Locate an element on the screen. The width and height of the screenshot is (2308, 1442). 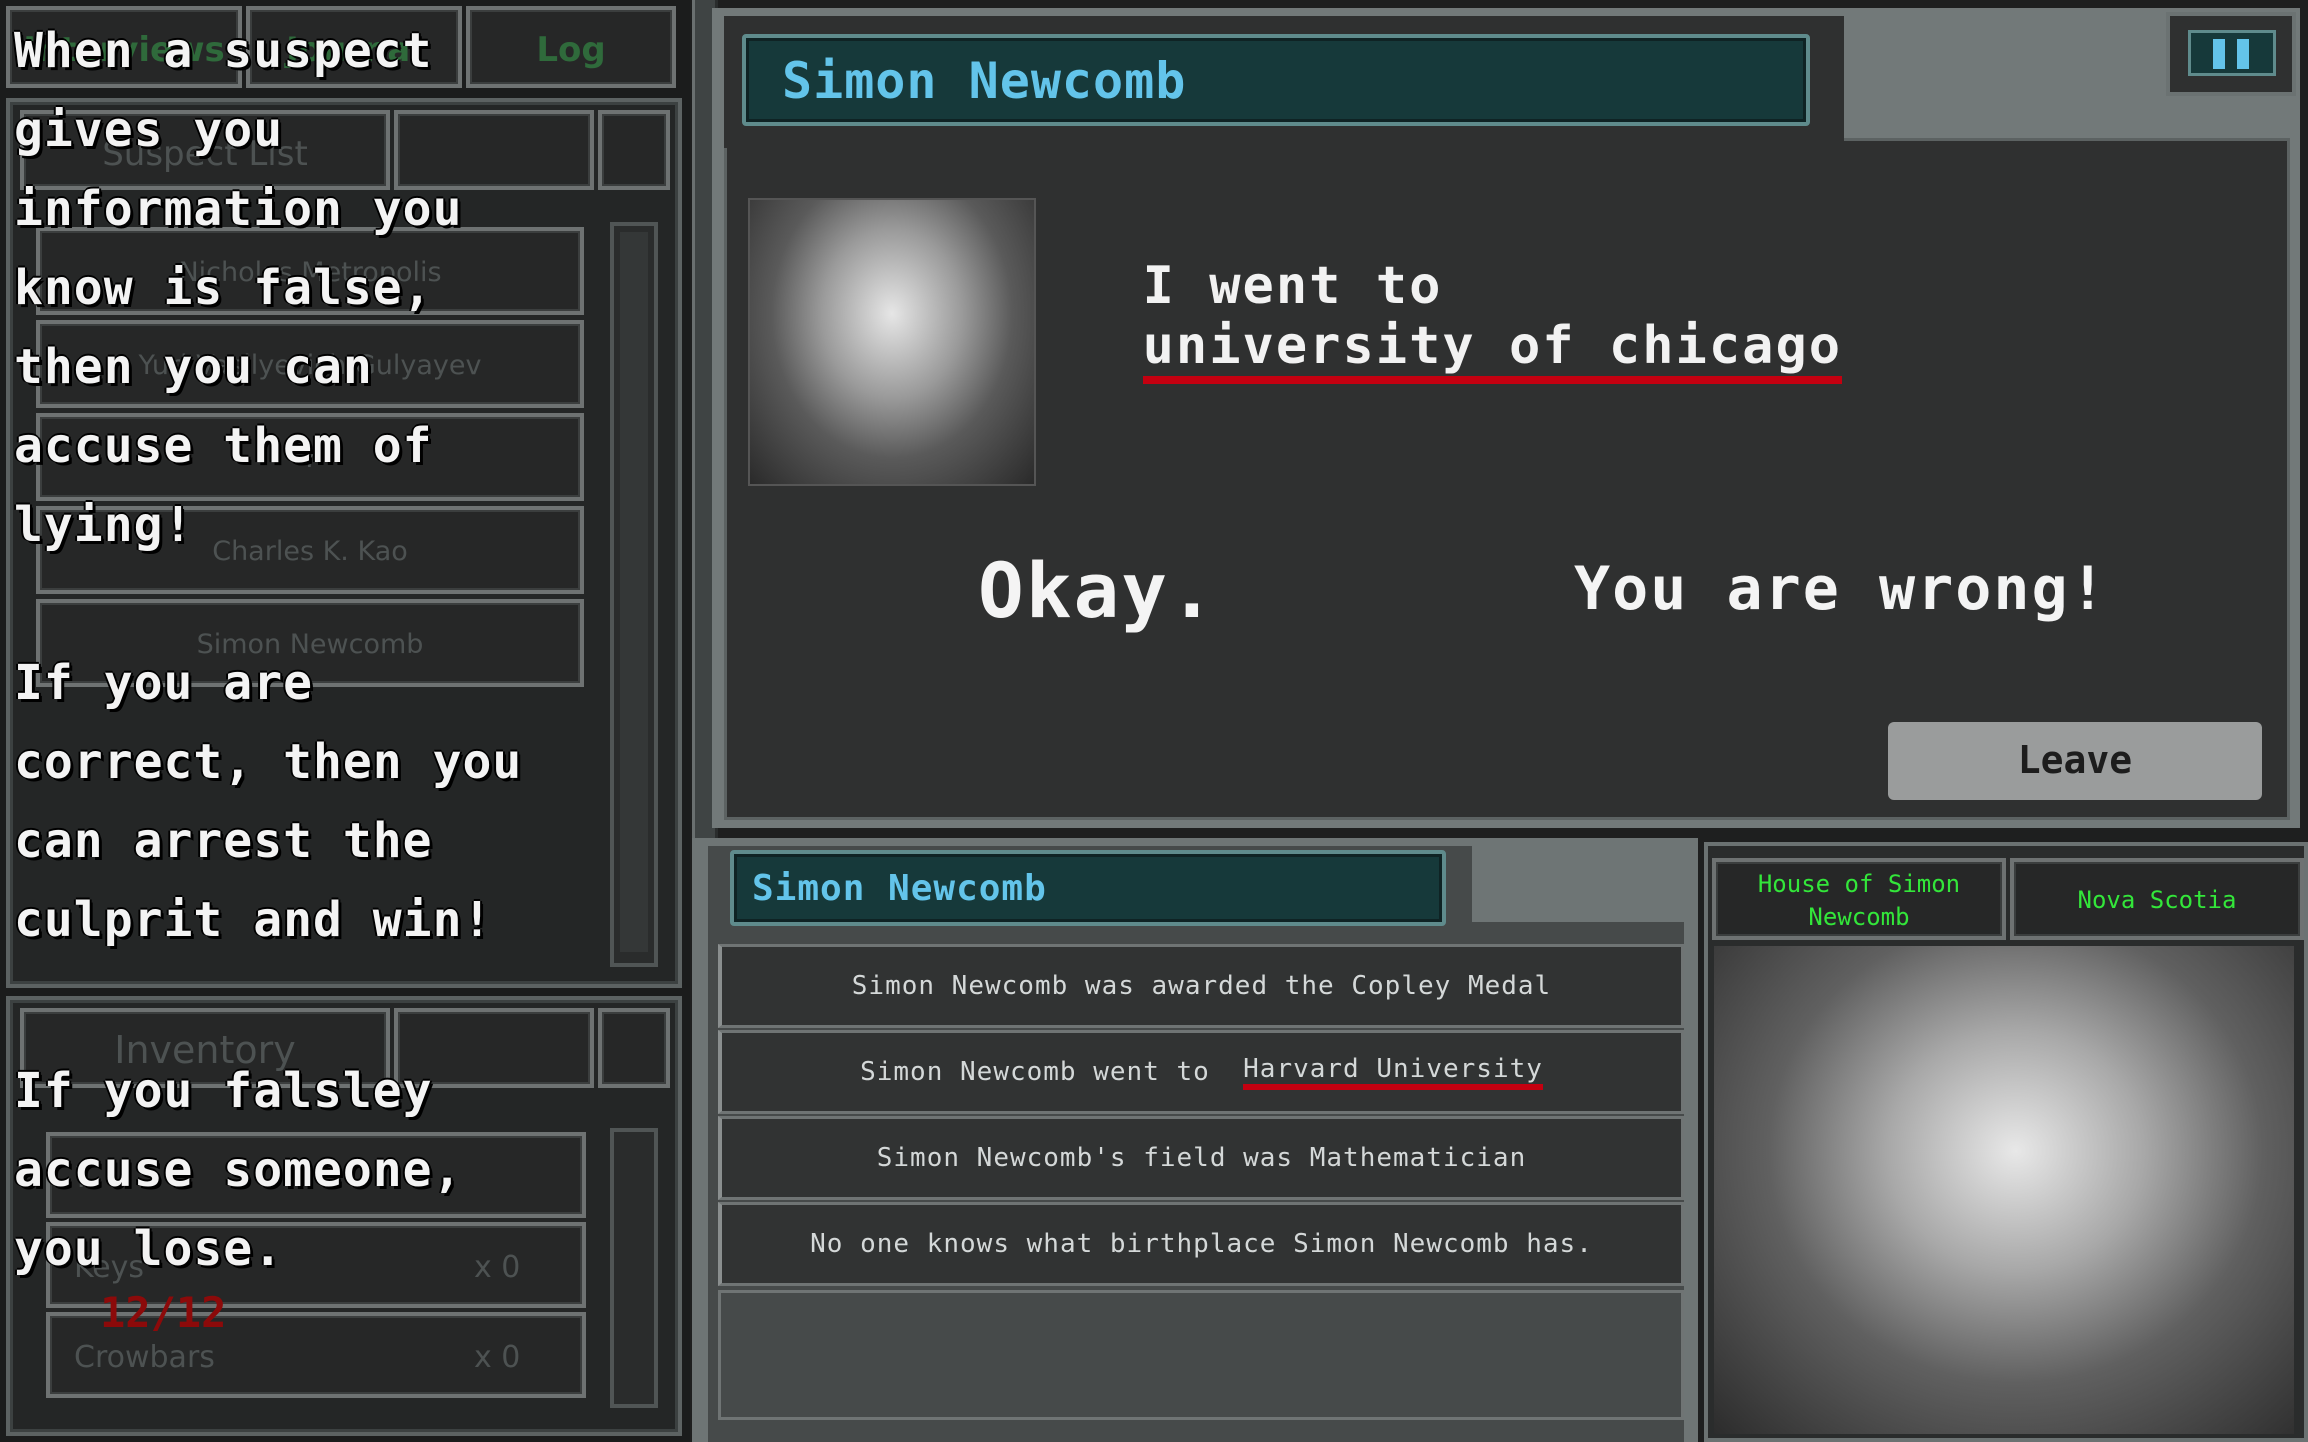
statement-prefix: I went to is located at coordinates (1292, 286).